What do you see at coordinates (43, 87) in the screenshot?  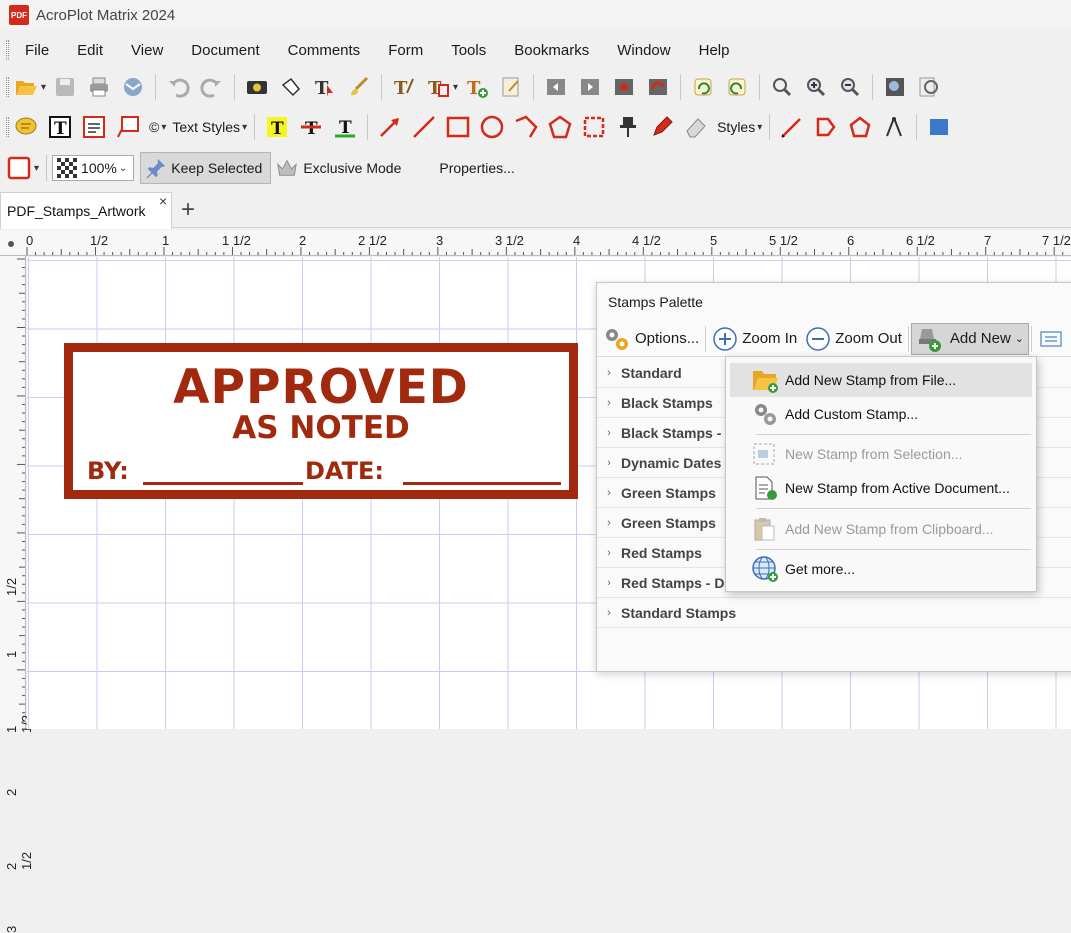 I see `open-dropdown-icon: ▾` at bounding box center [43, 87].